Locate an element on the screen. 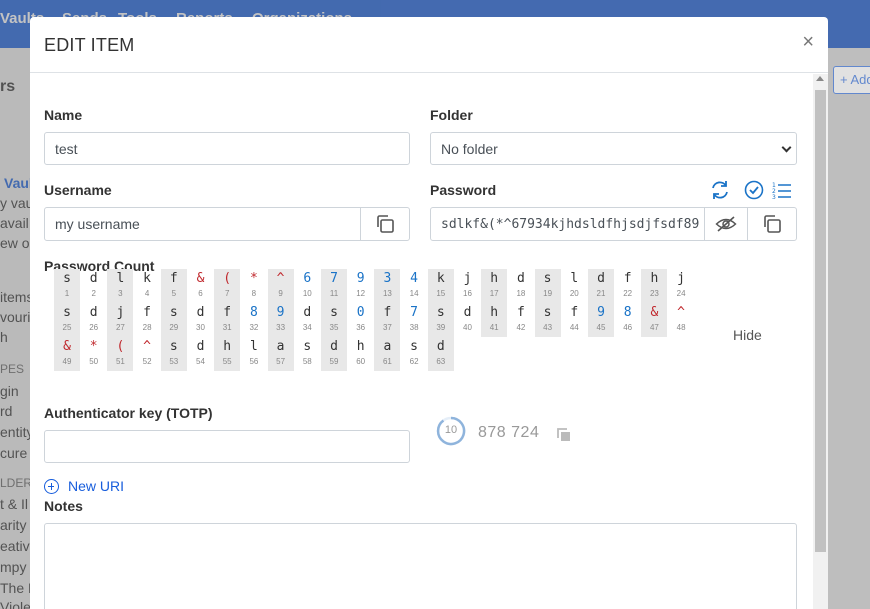 This screenshot has width=870, height=609. sidebar-item-identity: entity is located at coordinates (15, 432).